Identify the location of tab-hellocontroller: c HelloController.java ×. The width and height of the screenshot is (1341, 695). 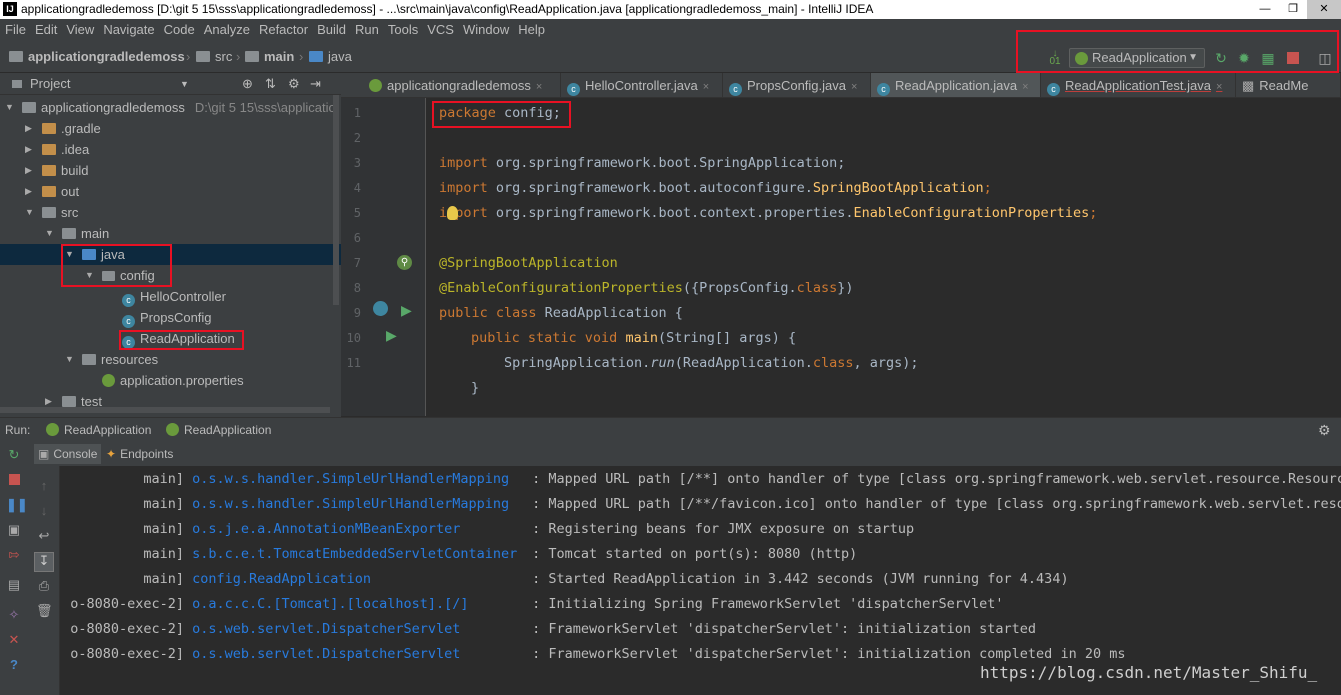
(642, 85).